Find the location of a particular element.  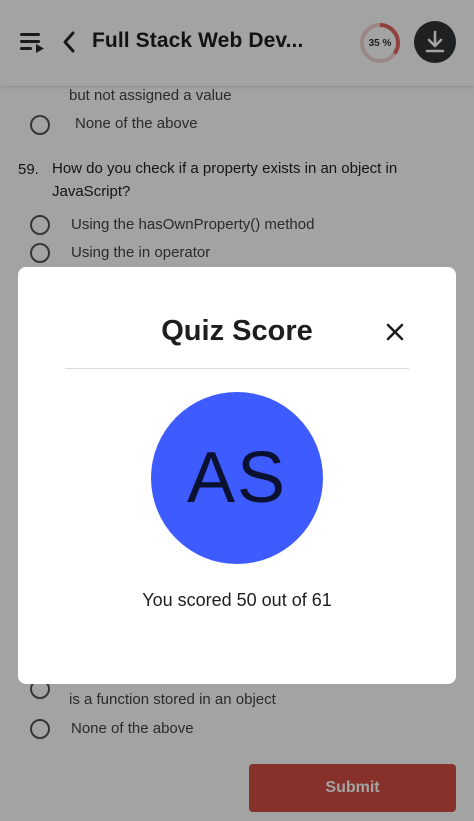

close-icon is located at coordinates (395, 332).